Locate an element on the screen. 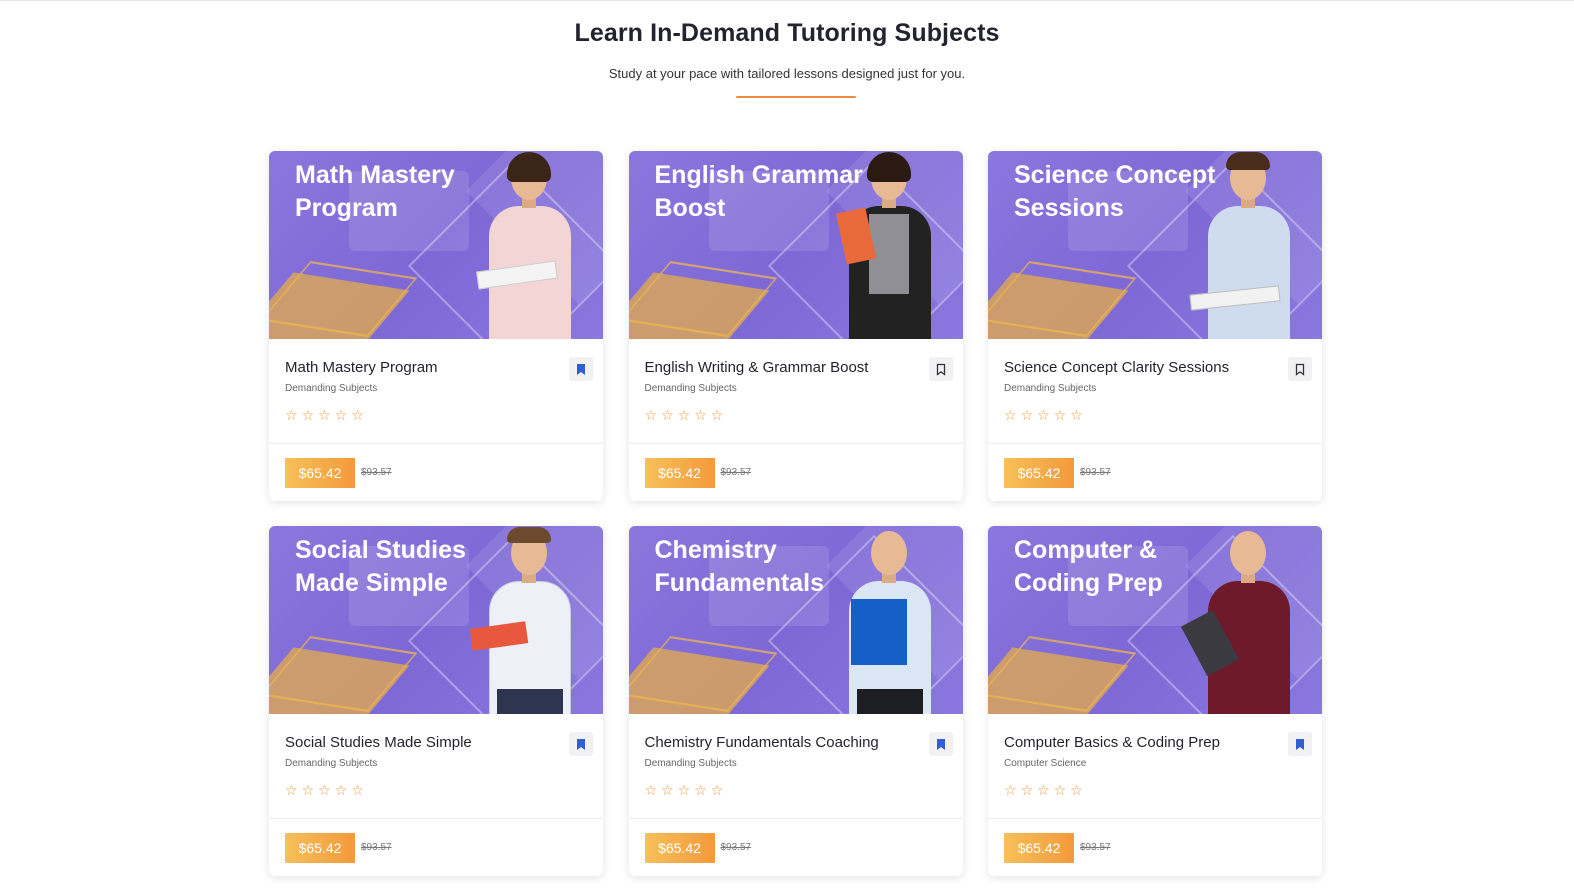  banner-title: Chemistry Fundamentals is located at coordinates (739, 566).